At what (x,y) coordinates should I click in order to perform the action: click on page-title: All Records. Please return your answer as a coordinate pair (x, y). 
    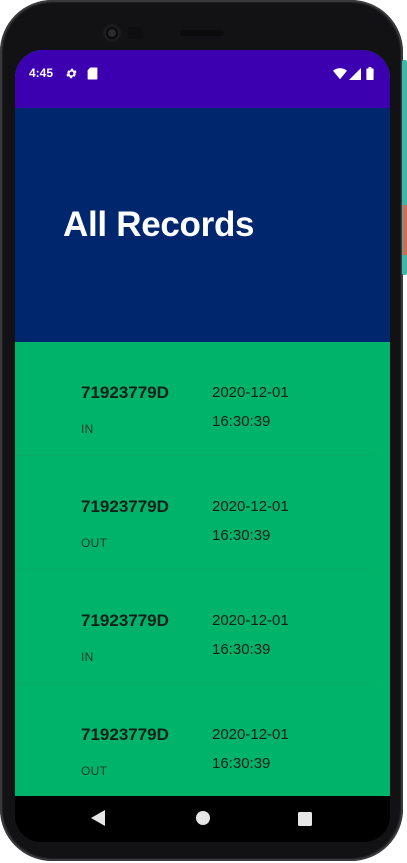
    Looking at the image, I should click on (159, 224).